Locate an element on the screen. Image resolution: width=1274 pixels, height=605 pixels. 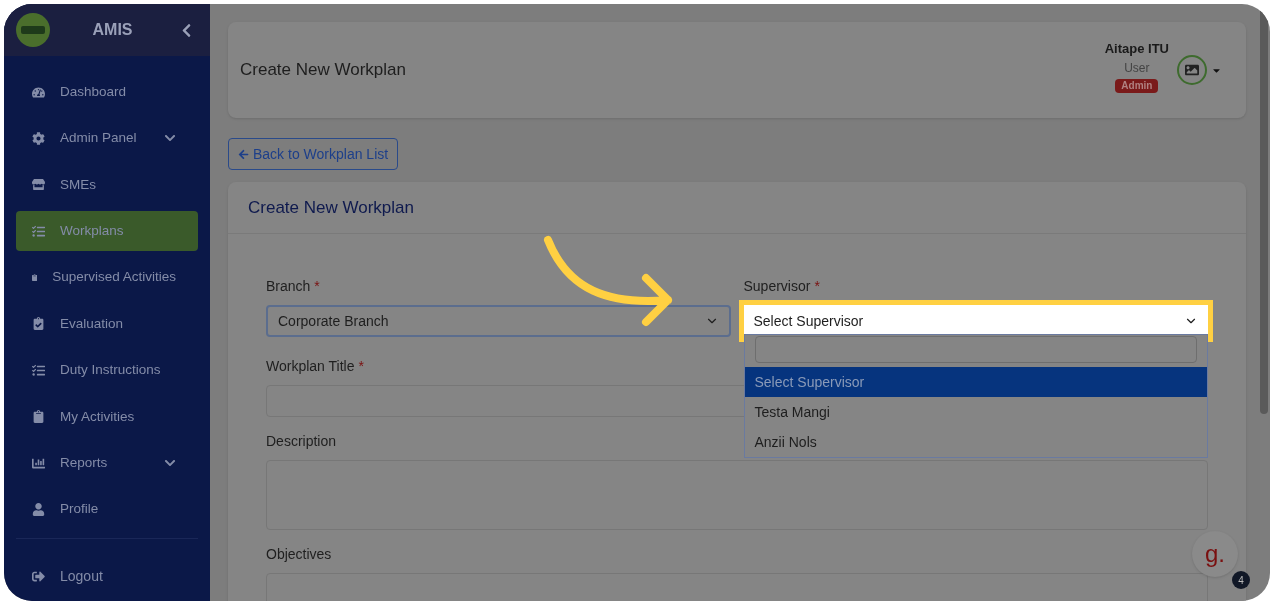
avatar-button is located at coordinates (1199, 70).